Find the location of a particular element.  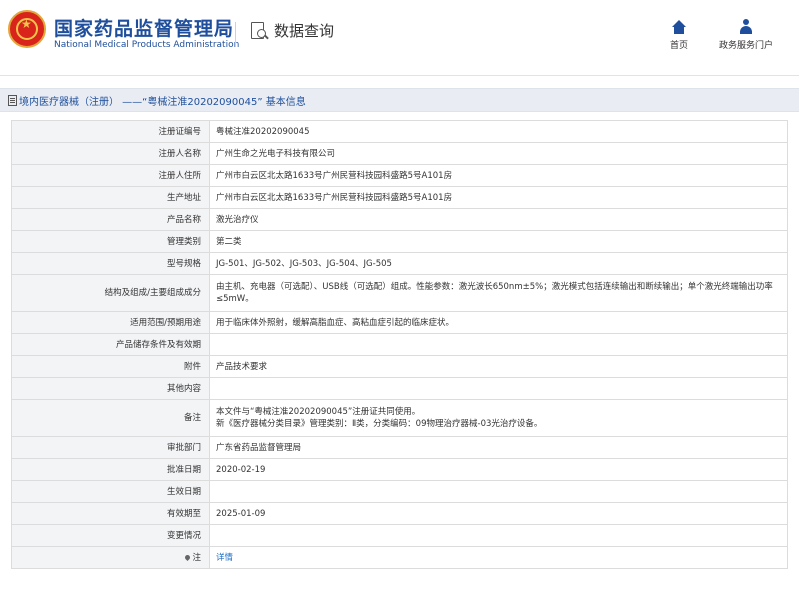

field-label: 生产地址 is located at coordinates (110, 197).